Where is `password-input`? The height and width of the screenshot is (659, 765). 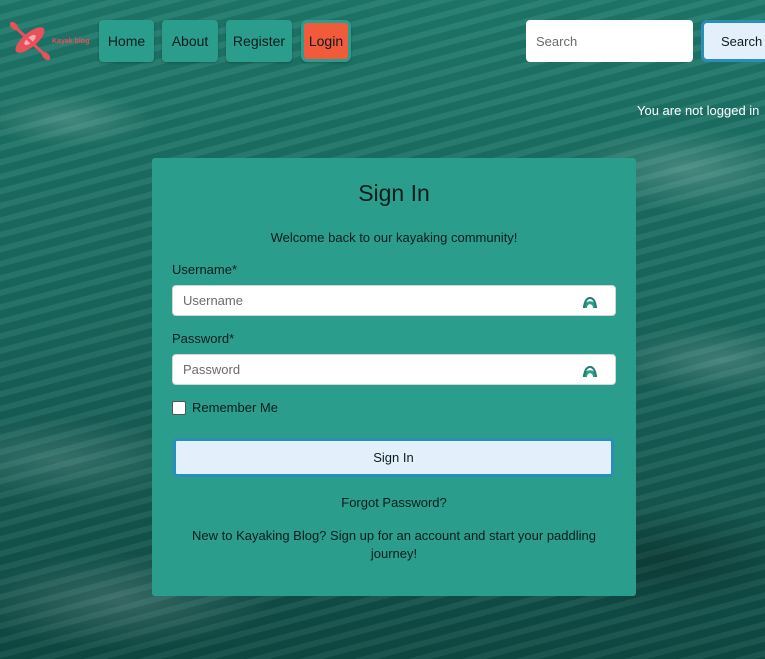
password-input is located at coordinates (373, 369).